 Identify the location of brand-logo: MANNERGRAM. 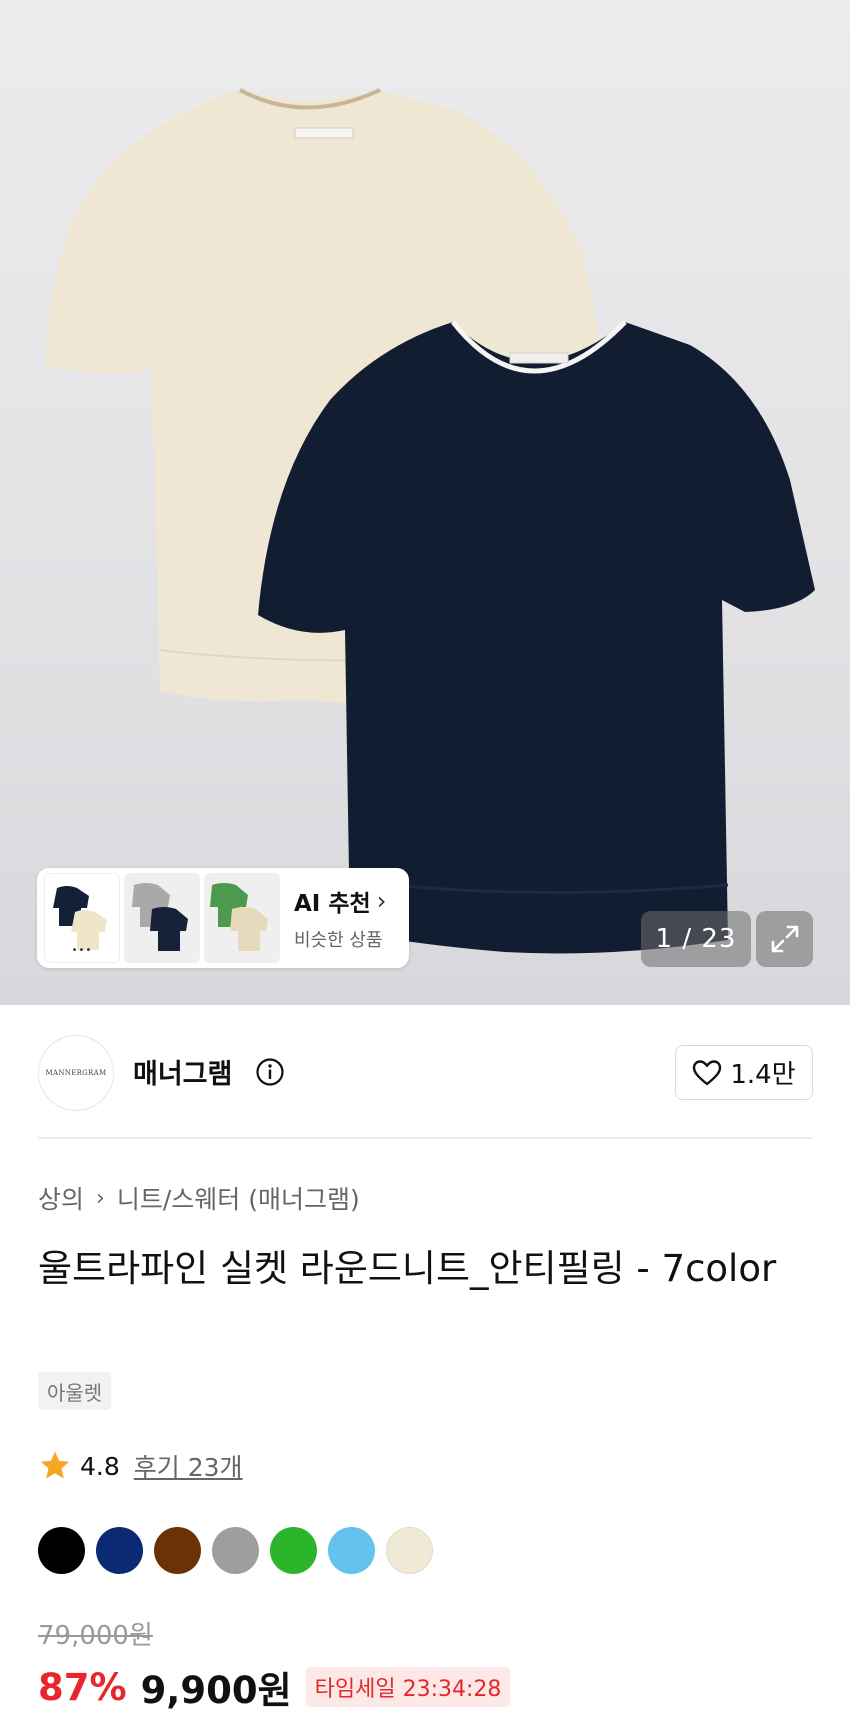
(76, 1073).